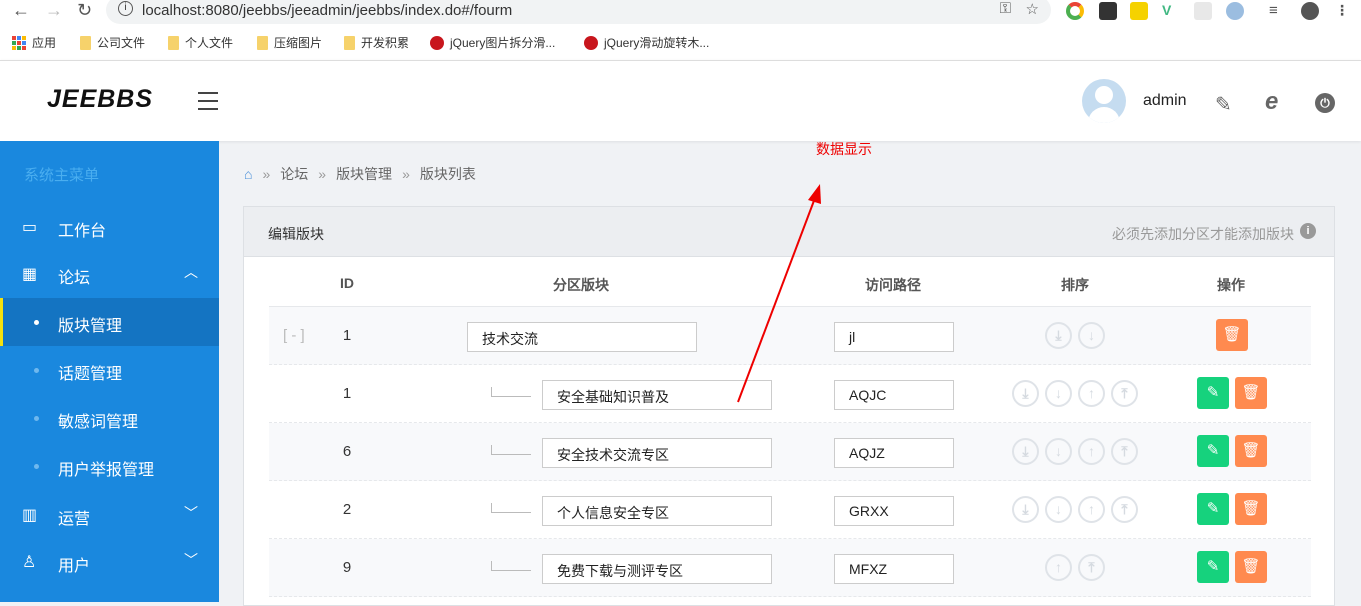  Describe the element at coordinates (34, 42) in the screenshot. I see `bookmark-apps: 应用` at that location.